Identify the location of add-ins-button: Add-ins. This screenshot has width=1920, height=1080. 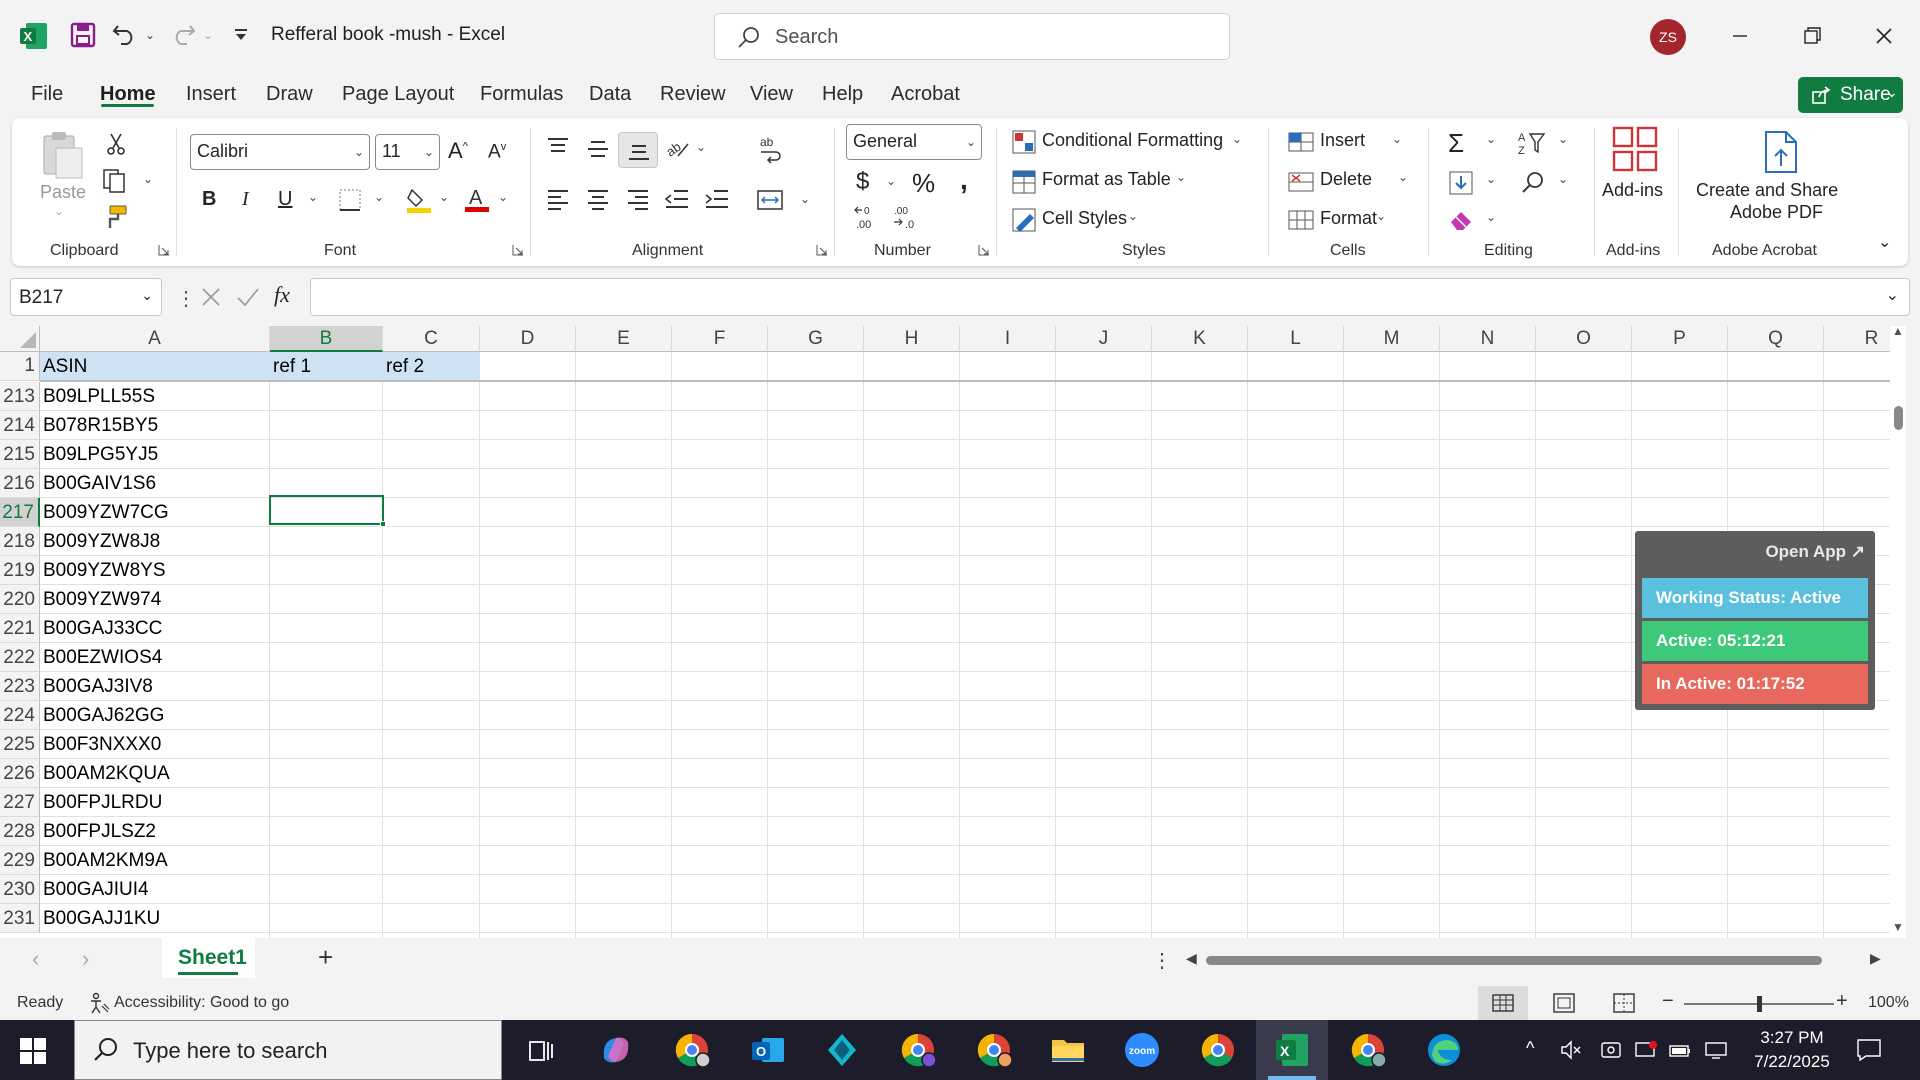
(1632, 190).